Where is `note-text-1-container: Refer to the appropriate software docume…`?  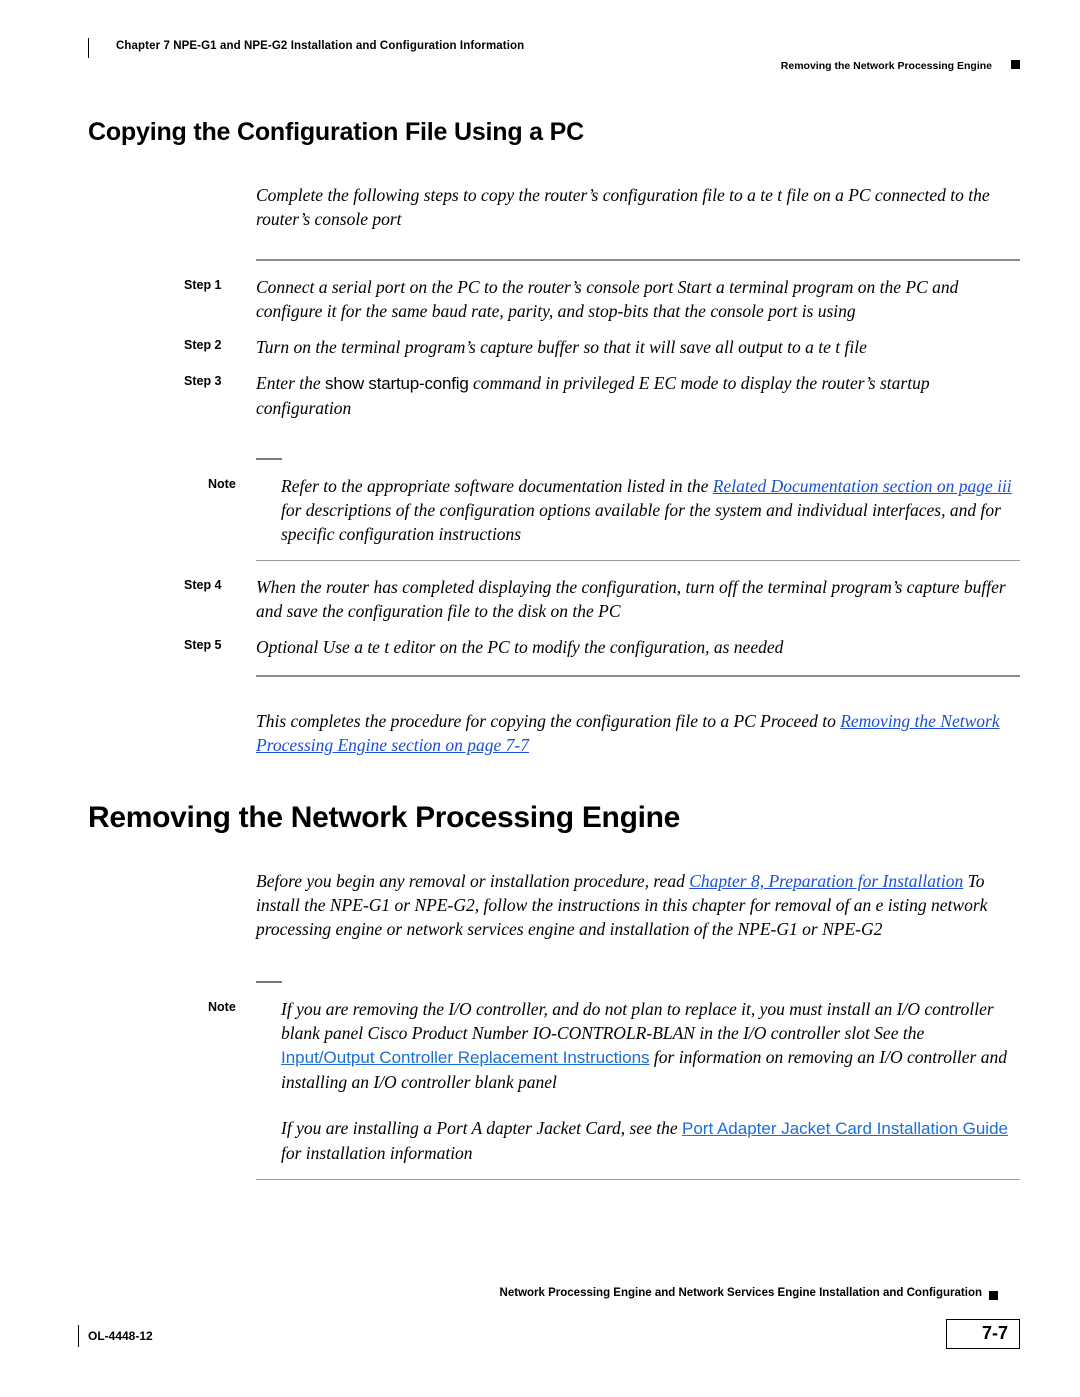 note-text-1-container: Refer to the appropriate software docume… is located at coordinates (650, 510).